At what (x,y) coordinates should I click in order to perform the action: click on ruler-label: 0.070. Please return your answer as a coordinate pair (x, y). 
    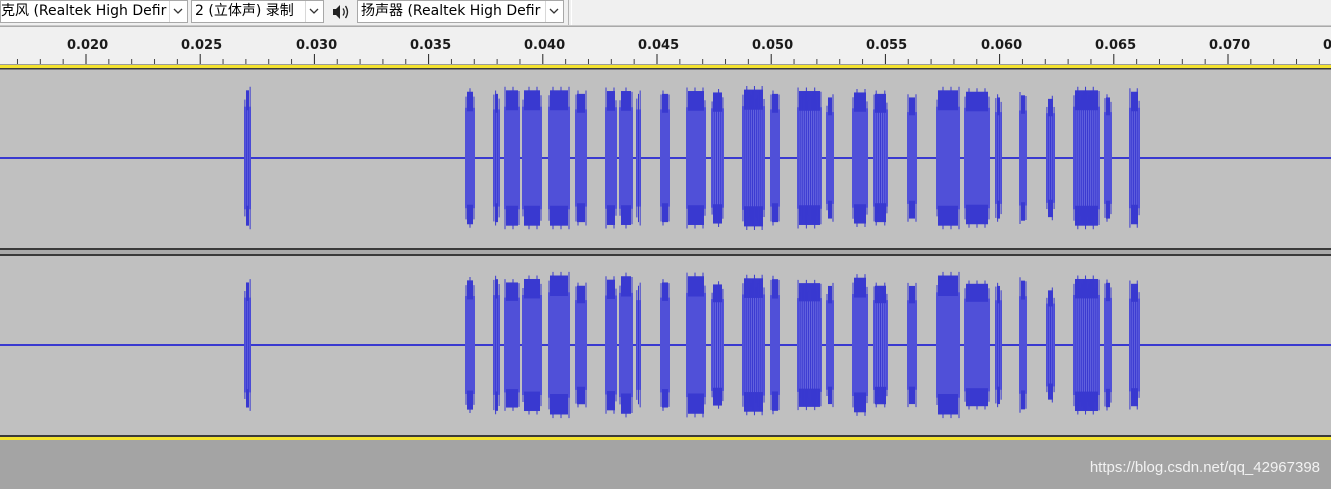
    Looking at the image, I should click on (1229, 45).